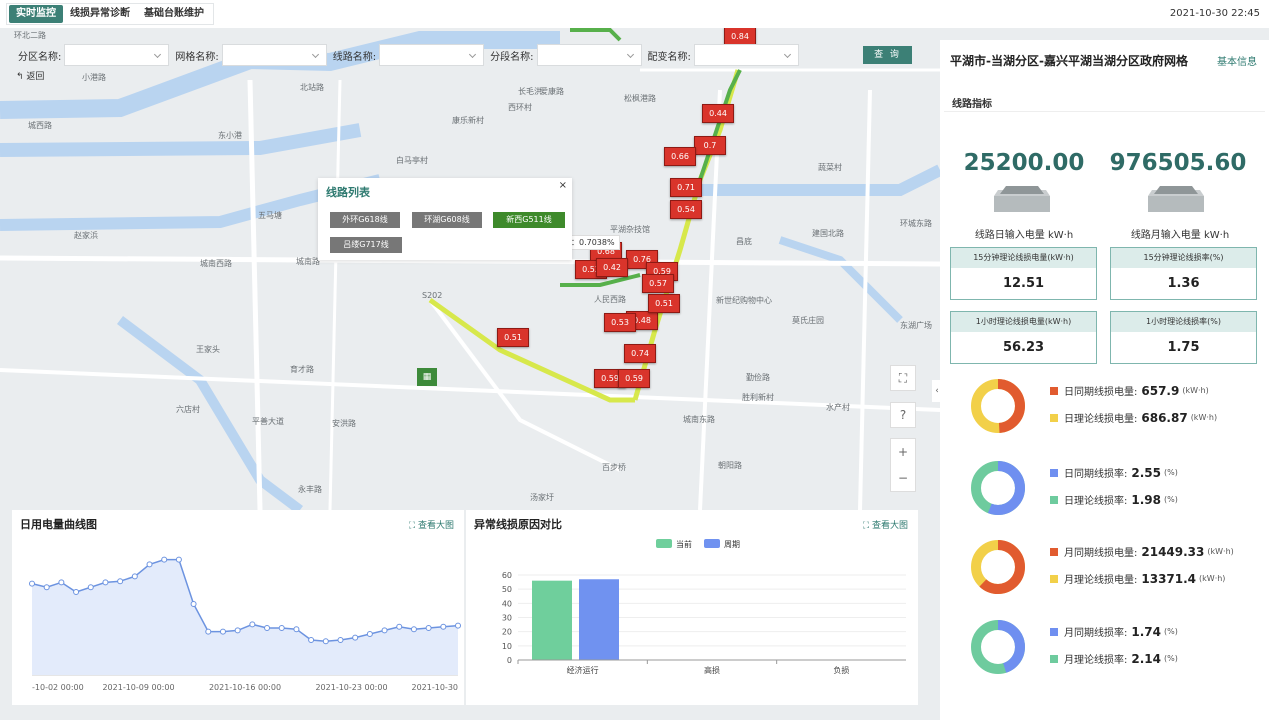 The height and width of the screenshot is (720, 1269). What do you see at coordinates (138, 687) in the screenshot?
I see `x-tick-label: 2021-10-09 00:00` at bounding box center [138, 687].